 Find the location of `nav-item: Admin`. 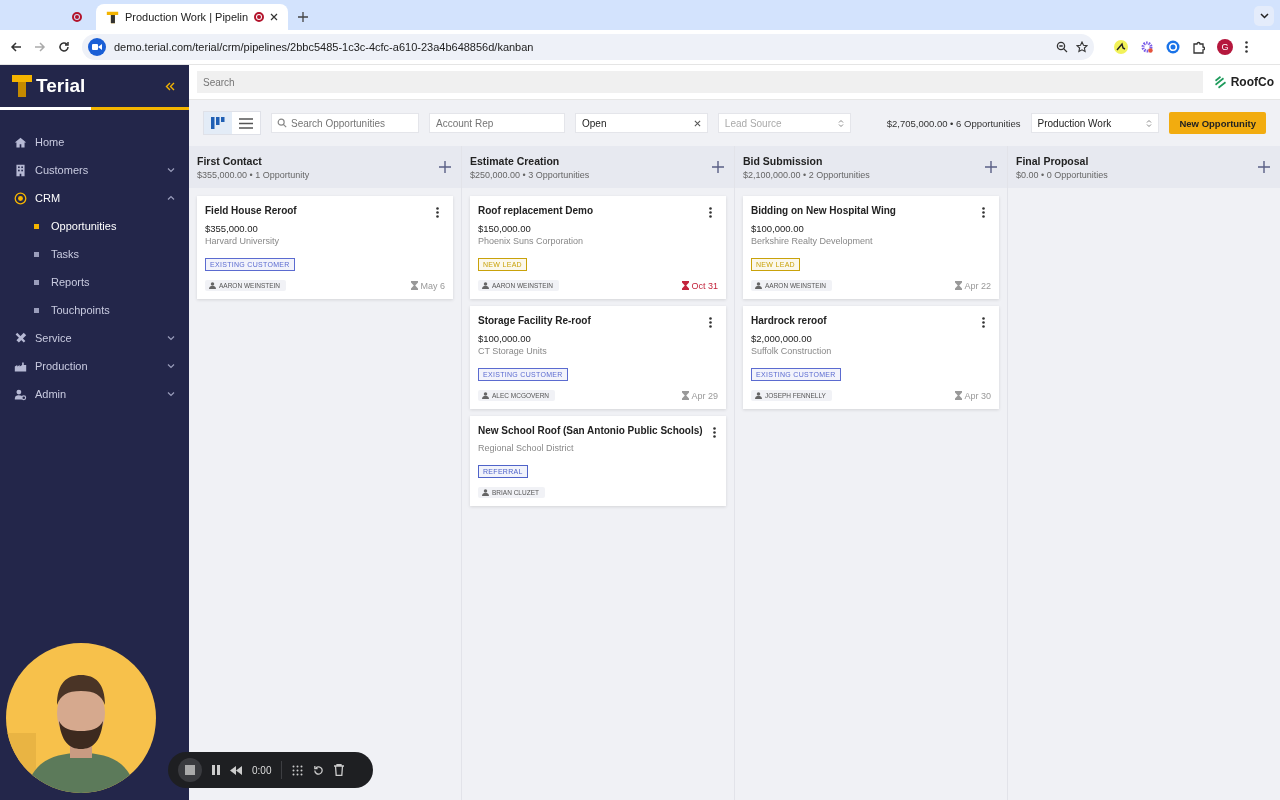

nav-item: Admin is located at coordinates (94, 394).